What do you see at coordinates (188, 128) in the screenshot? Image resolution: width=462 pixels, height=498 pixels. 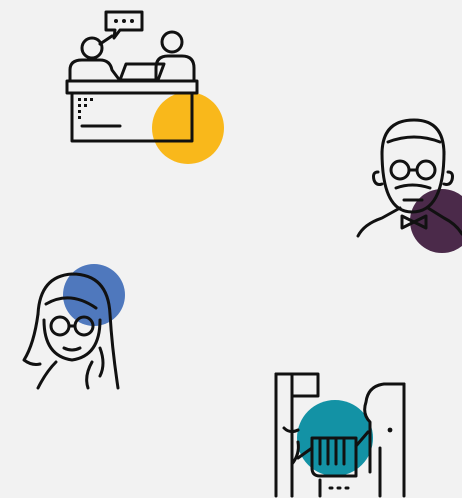 I see `accent-circle` at bounding box center [188, 128].